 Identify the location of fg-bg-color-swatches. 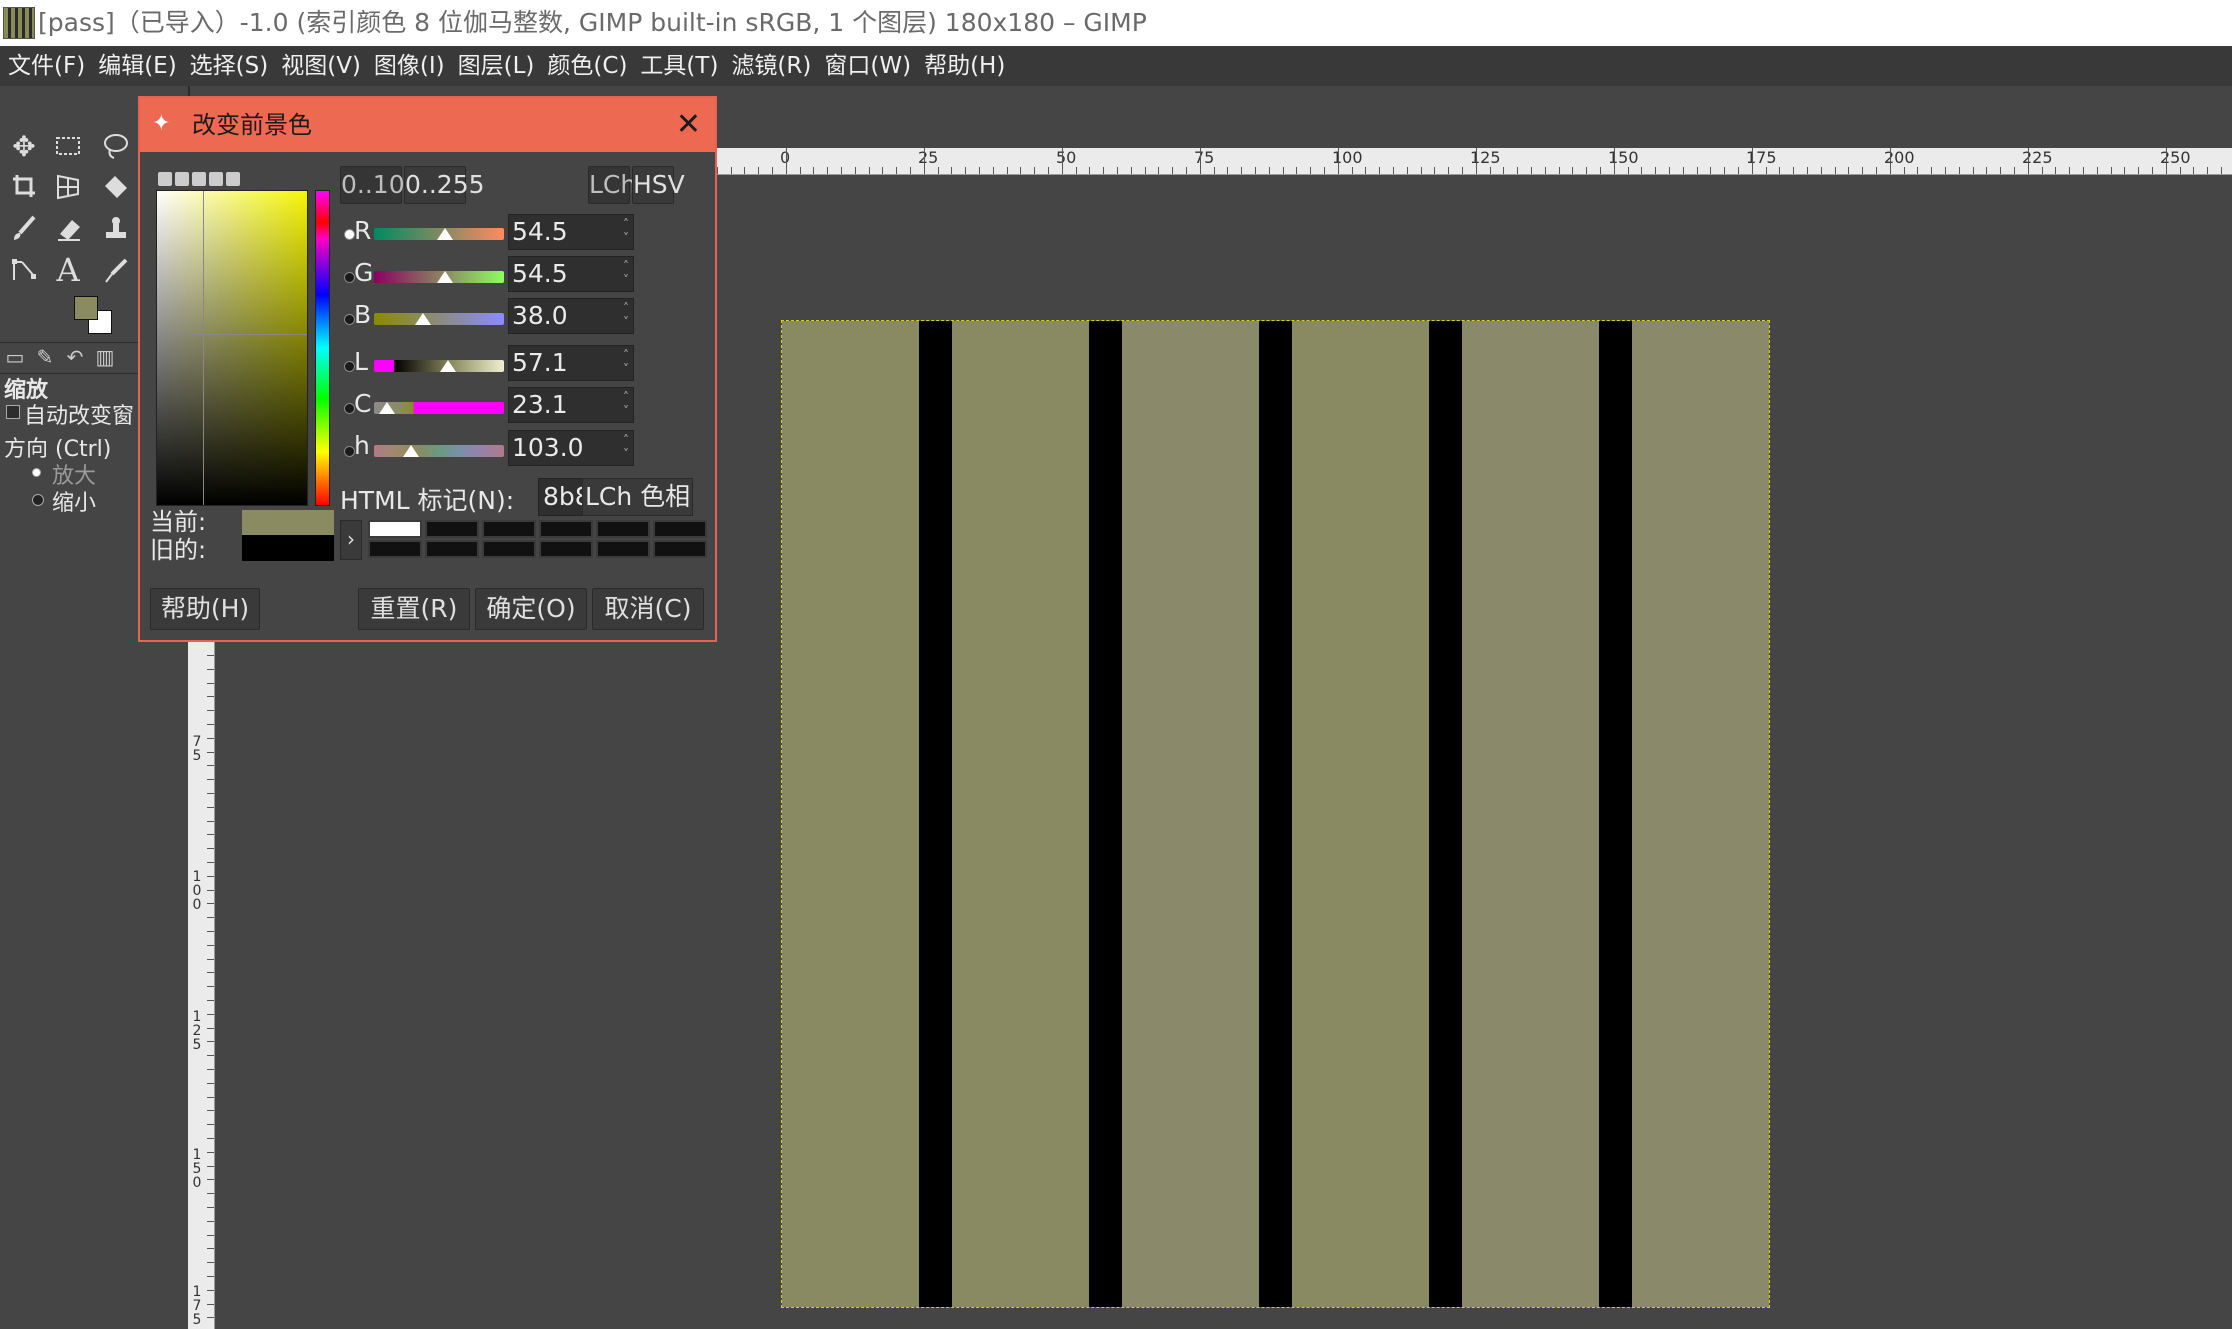
(94, 316).